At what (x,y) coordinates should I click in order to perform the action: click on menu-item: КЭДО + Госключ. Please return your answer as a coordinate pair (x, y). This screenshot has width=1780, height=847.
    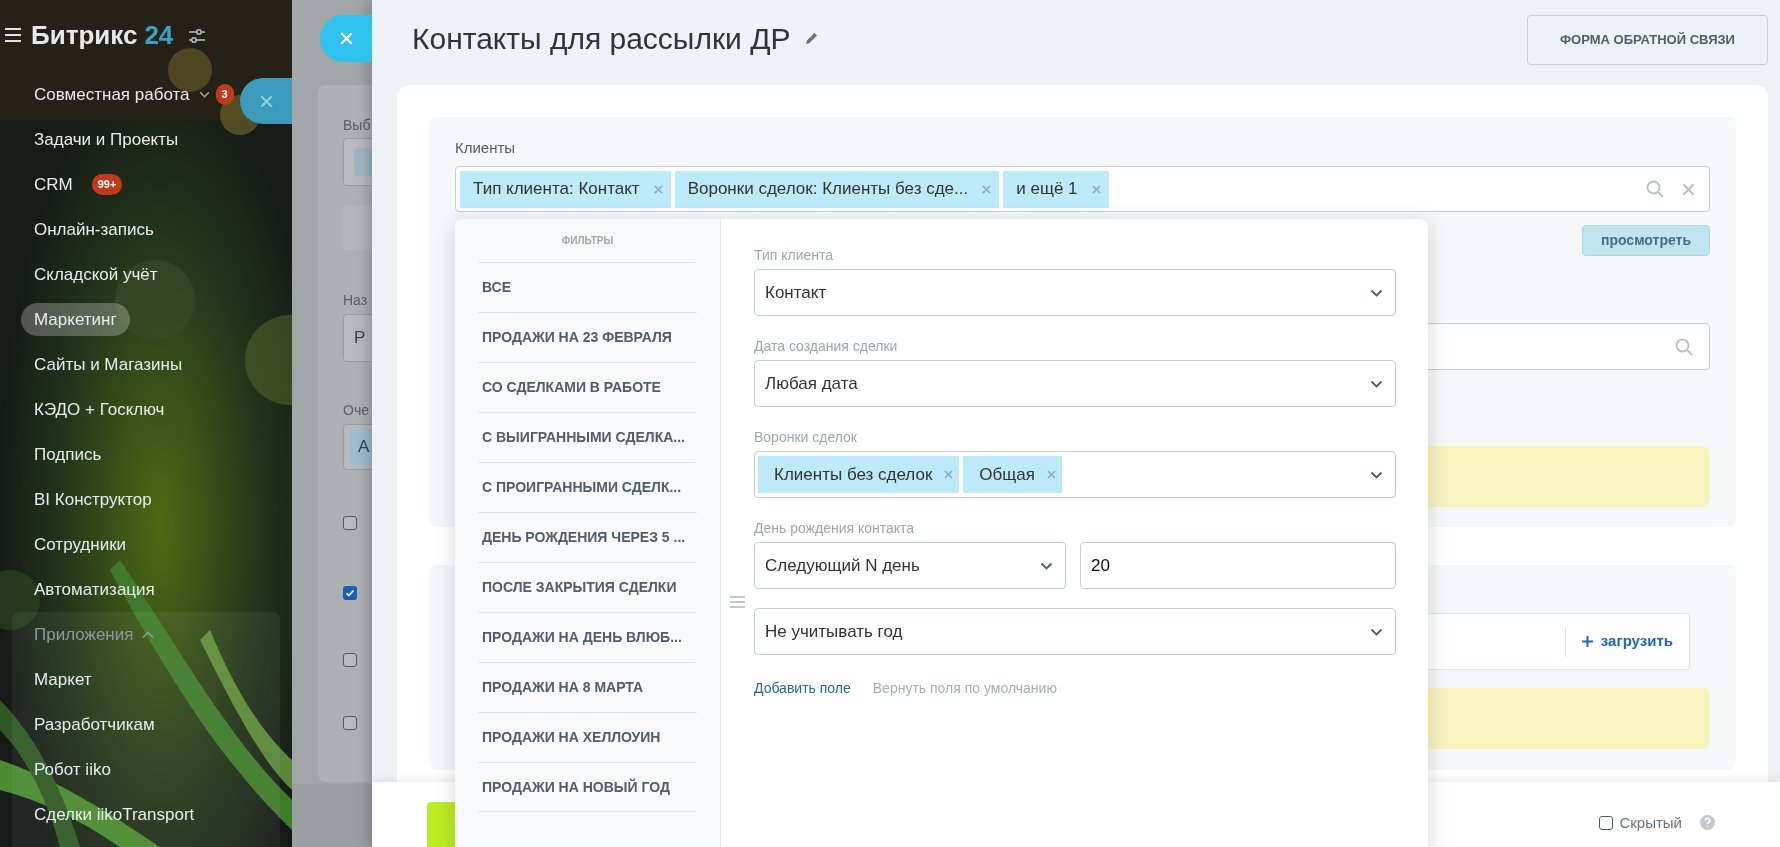
    Looking at the image, I should click on (99, 409).